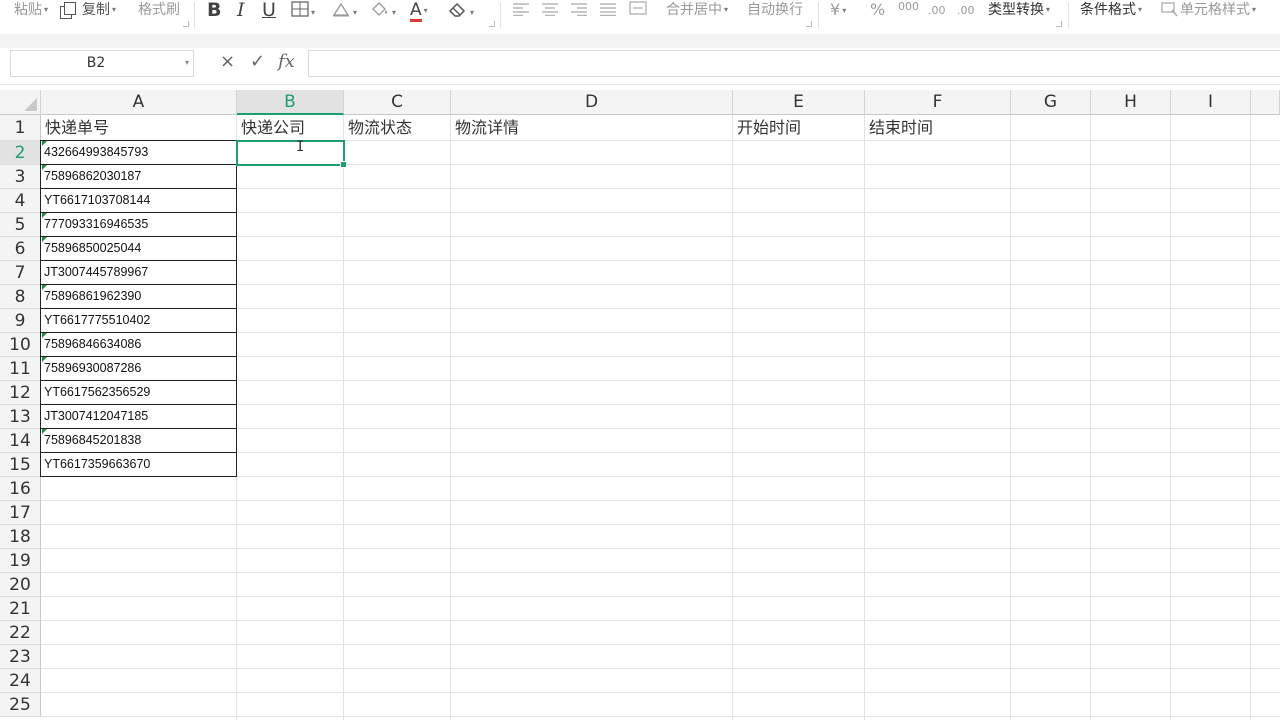 Image resolution: width=1280 pixels, height=720 pixels. What do you see at coordinates (20, 225) in the screenshot?
I see `row-header-5: 5` at bounding box center [20, 225].